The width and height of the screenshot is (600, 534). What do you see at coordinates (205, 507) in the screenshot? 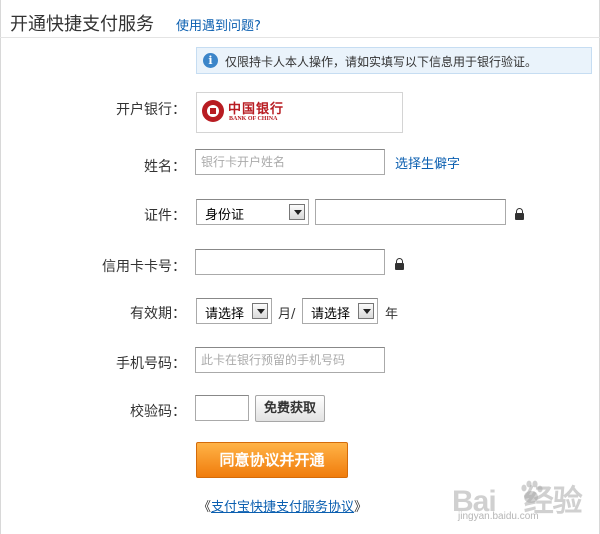
I see `agreement-open-quote: 《` at bounding box center [205, 507].